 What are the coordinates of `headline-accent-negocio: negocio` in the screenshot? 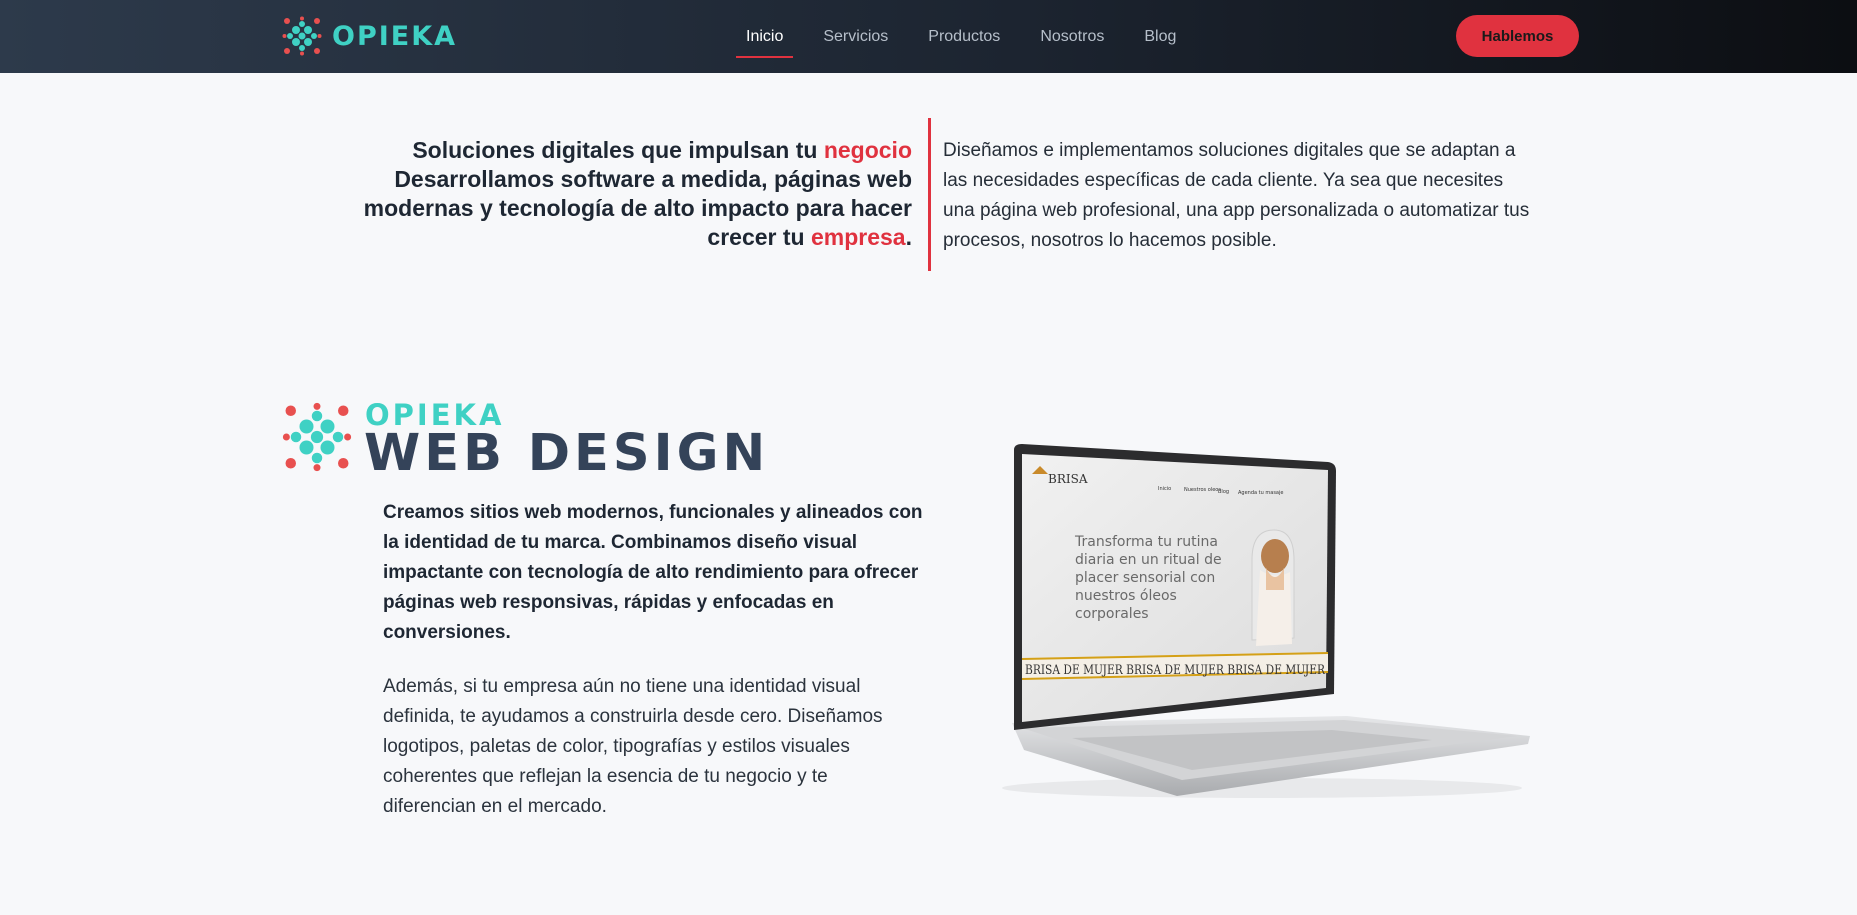 It's located at (867, 150).